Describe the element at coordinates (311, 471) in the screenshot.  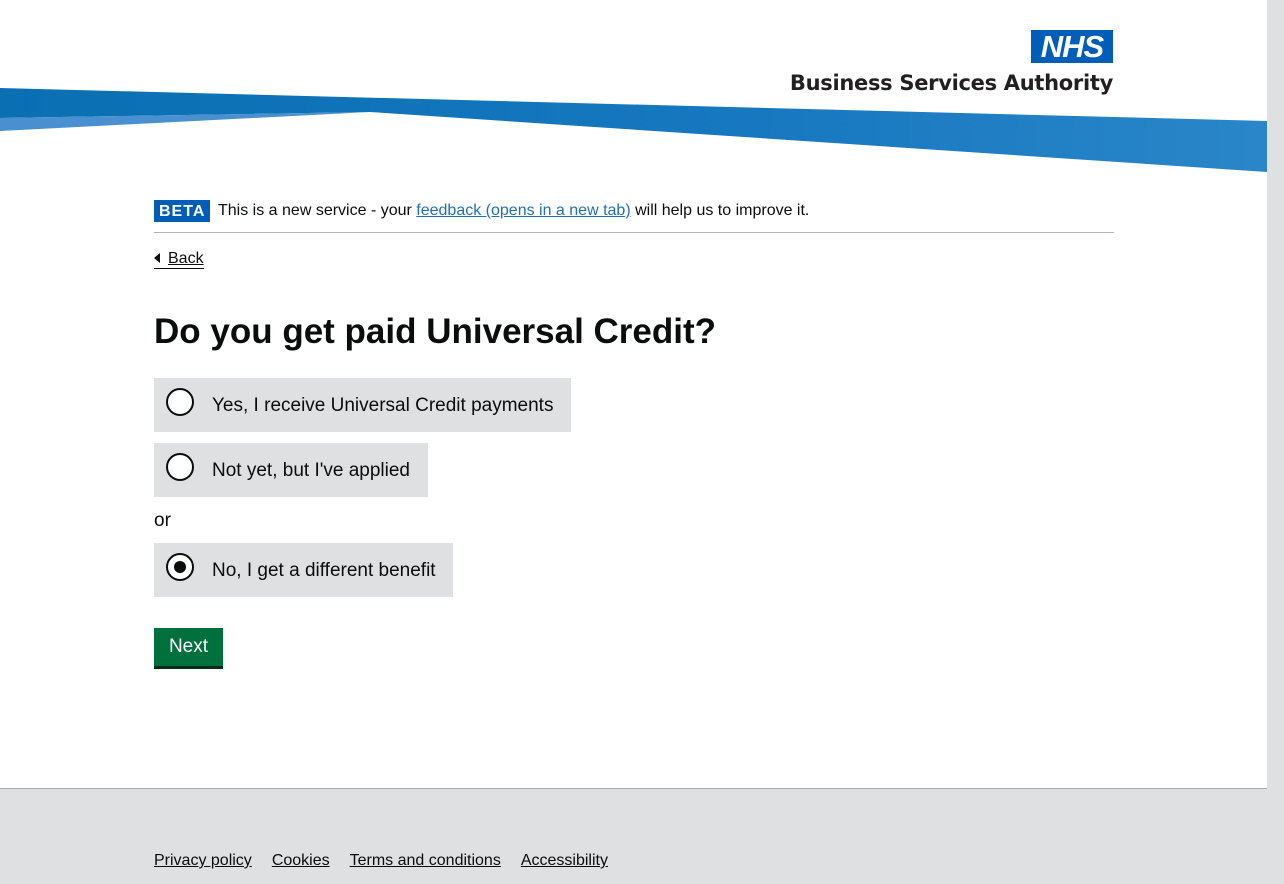
I see `radio-label: Not yet, but I've applied` at that location.